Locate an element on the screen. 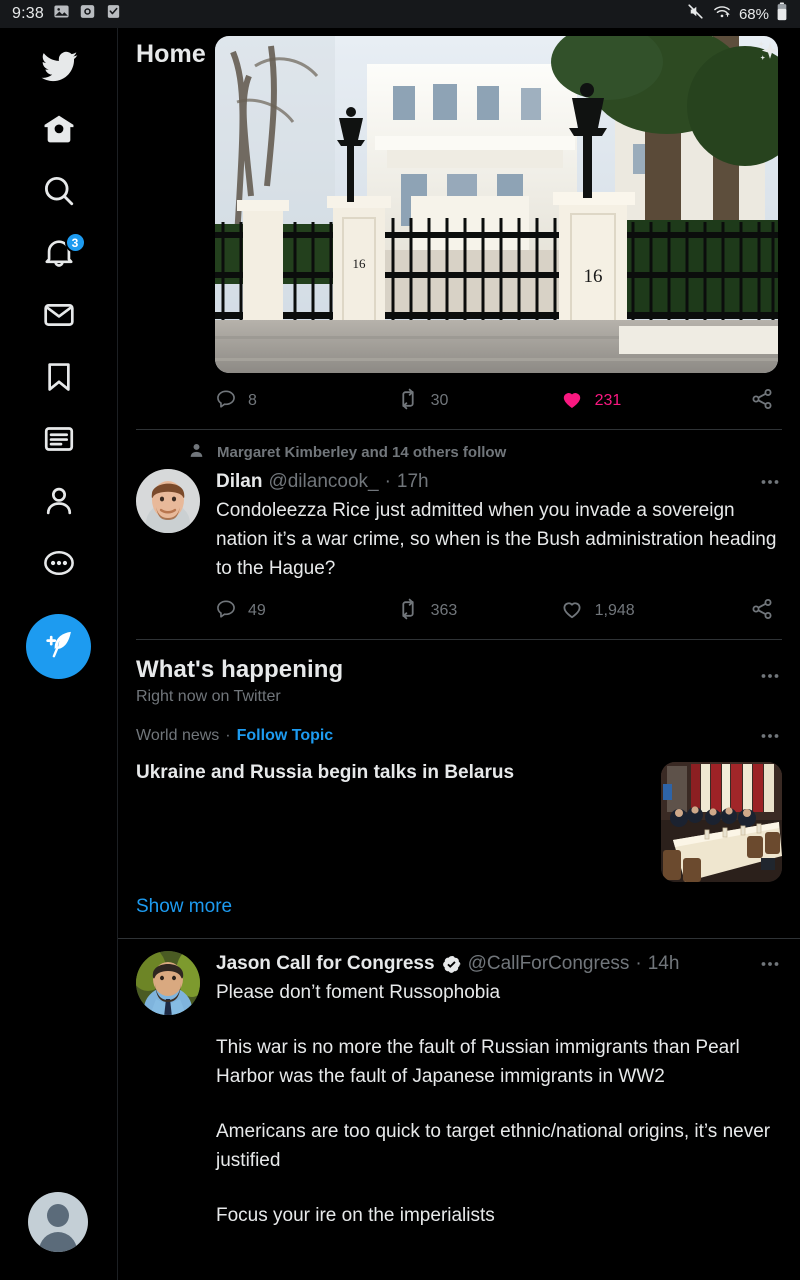  battery-percent: 68% is located at coordinates (753, 14).